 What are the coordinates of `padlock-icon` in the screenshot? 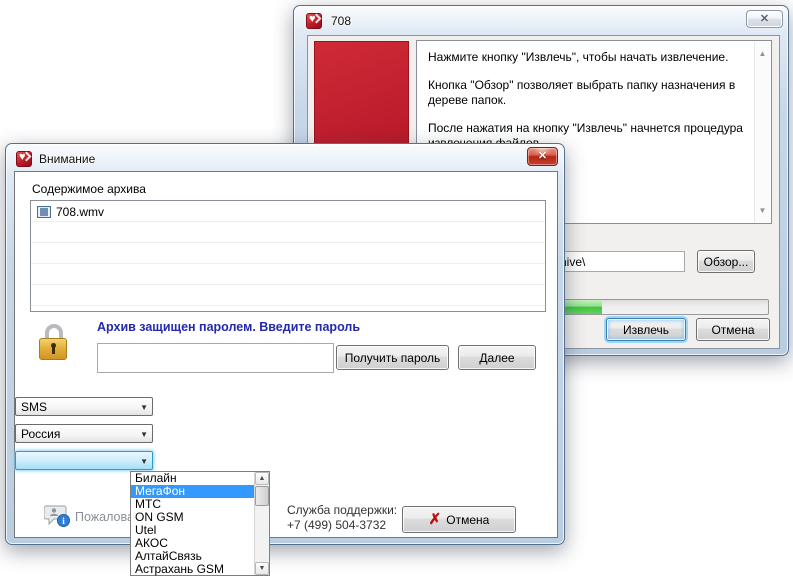 It's located at (54, 345).